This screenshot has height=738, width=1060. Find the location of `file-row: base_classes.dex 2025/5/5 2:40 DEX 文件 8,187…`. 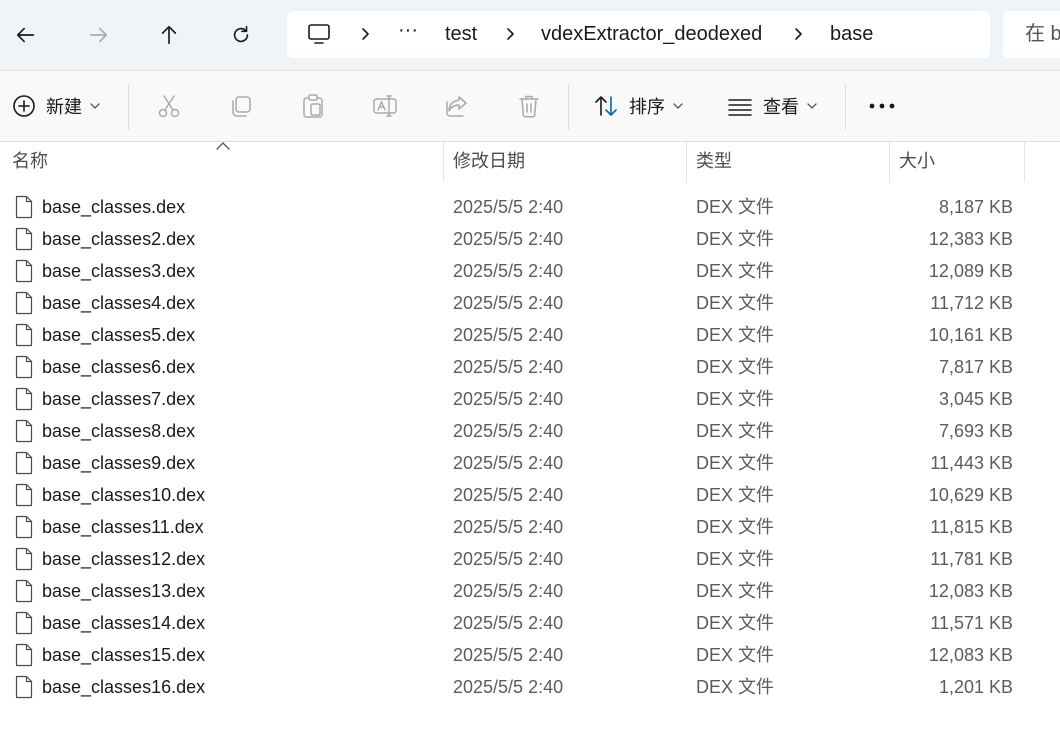

file-row: base_classes.dex 2025/5/5 2:40 DEX 文件 8,187… is located at coordinates (530, 207).